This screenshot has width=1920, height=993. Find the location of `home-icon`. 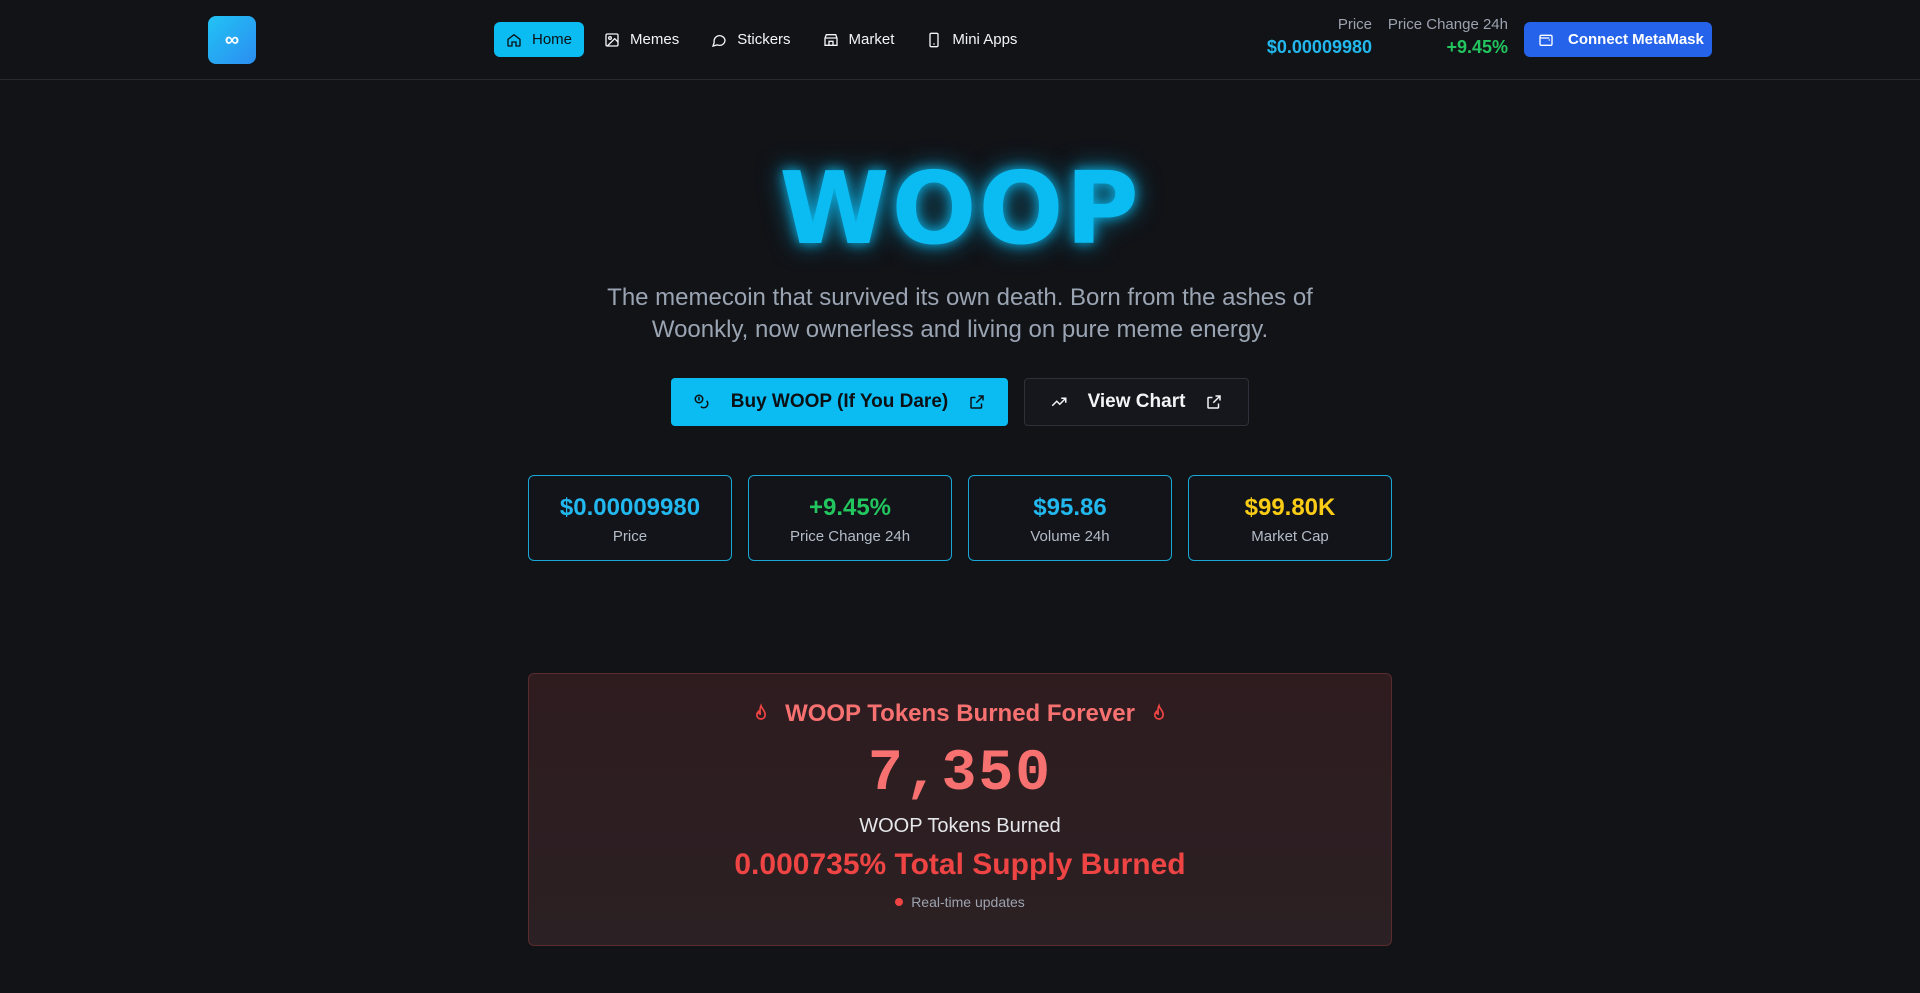

home-icon is located at coordinates (514, 40).